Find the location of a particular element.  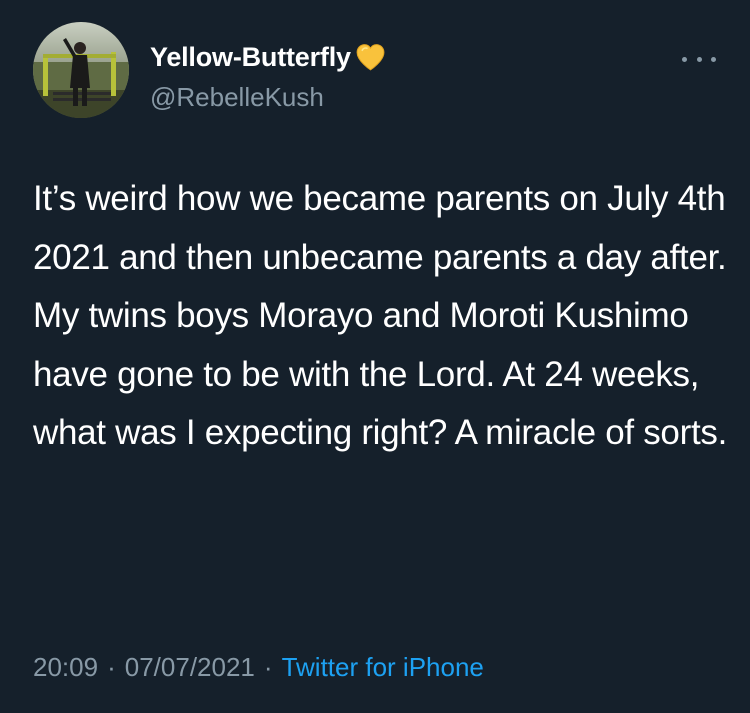

avatar is located at coordinates (81, 70).